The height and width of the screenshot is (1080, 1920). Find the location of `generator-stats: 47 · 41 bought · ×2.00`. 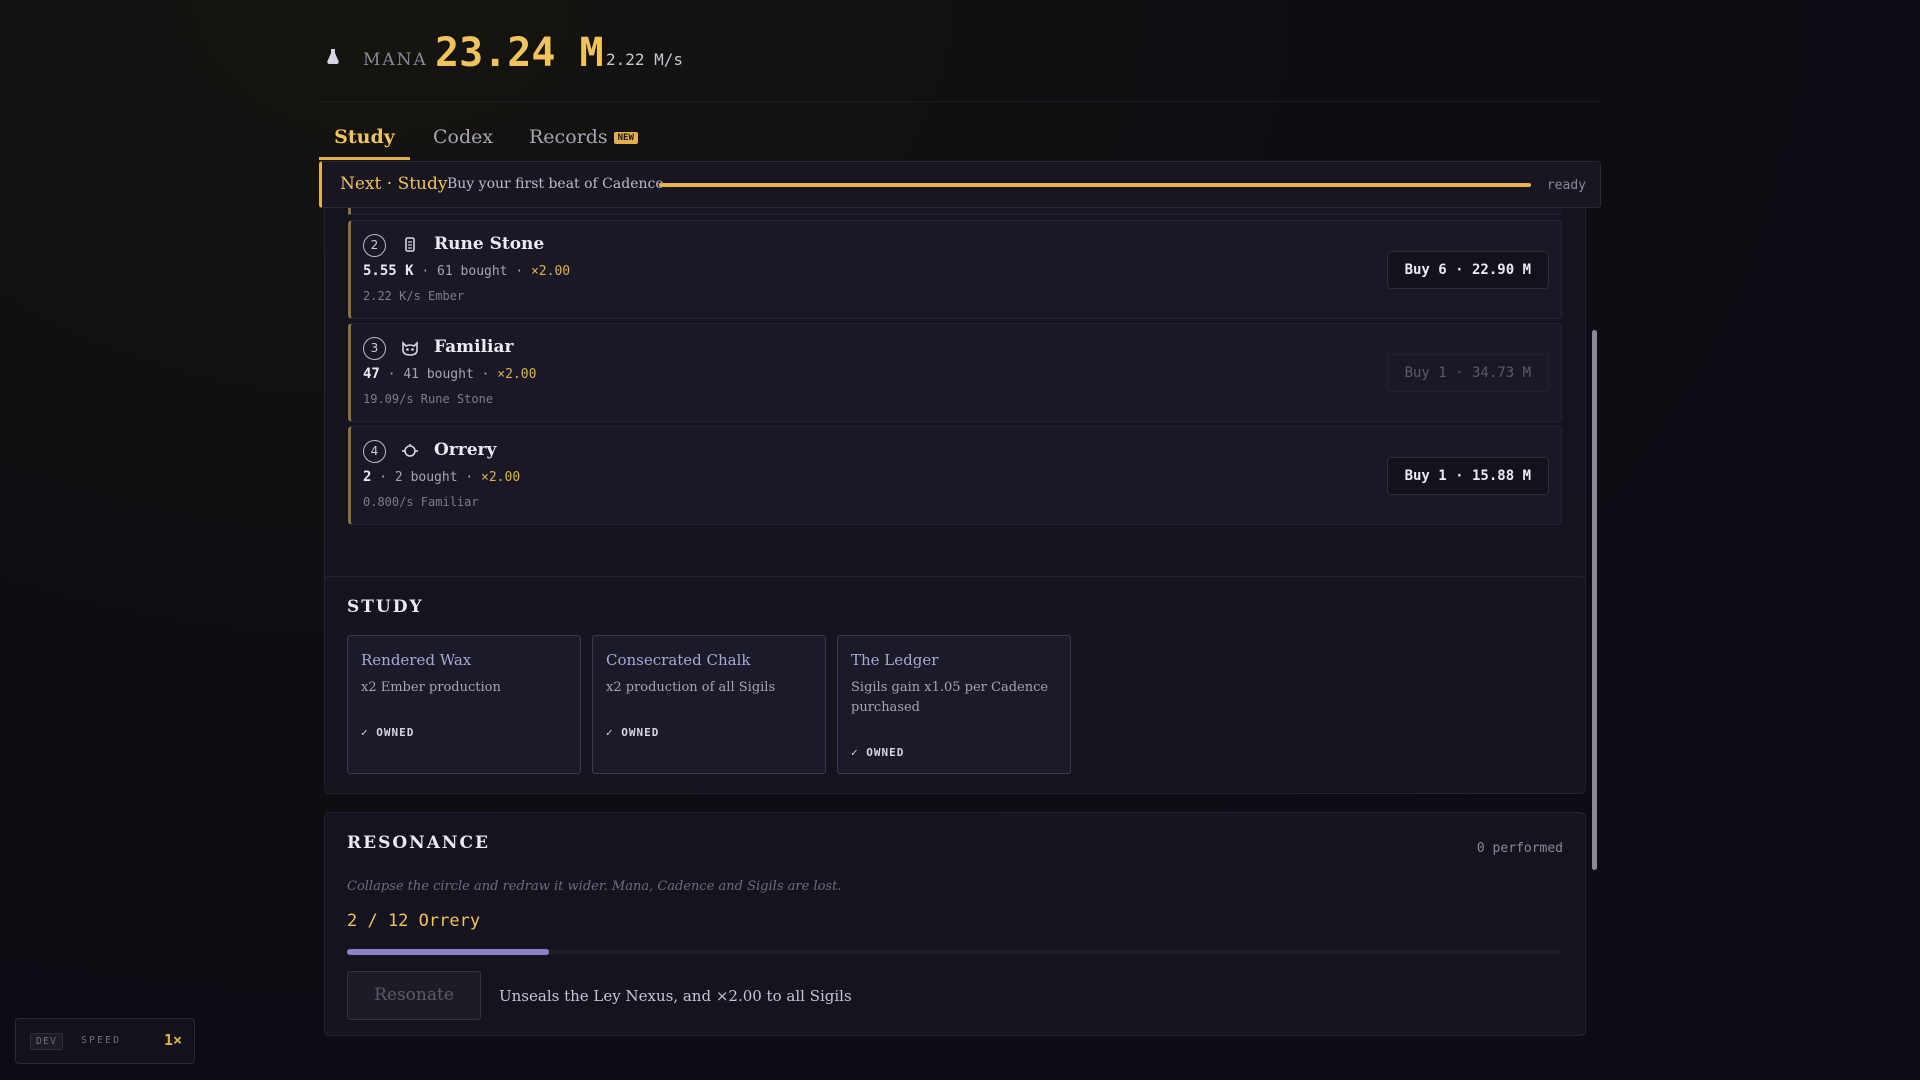

generator-stats: 47 · 41 bought · ×2.00 is located at coordinates (449, 374).